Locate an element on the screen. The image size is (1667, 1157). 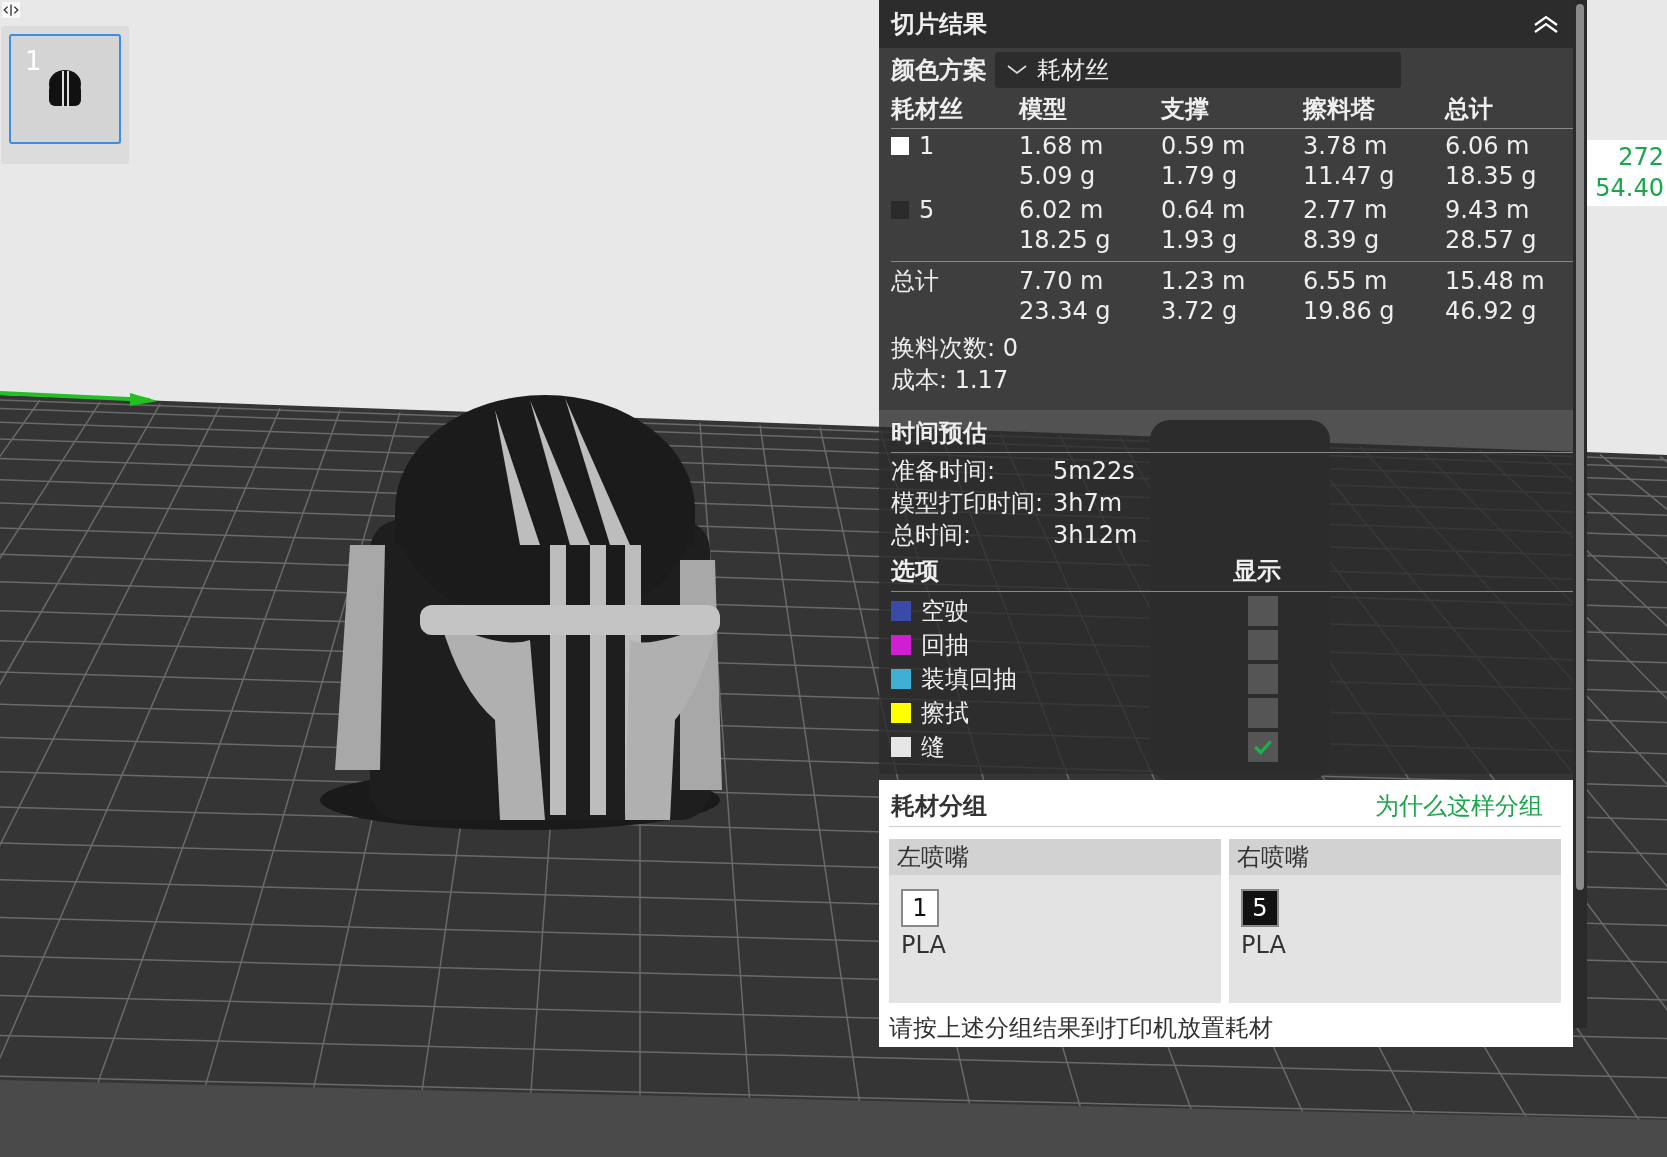
option-label: 空驶 is located at coordinates (945, 611).